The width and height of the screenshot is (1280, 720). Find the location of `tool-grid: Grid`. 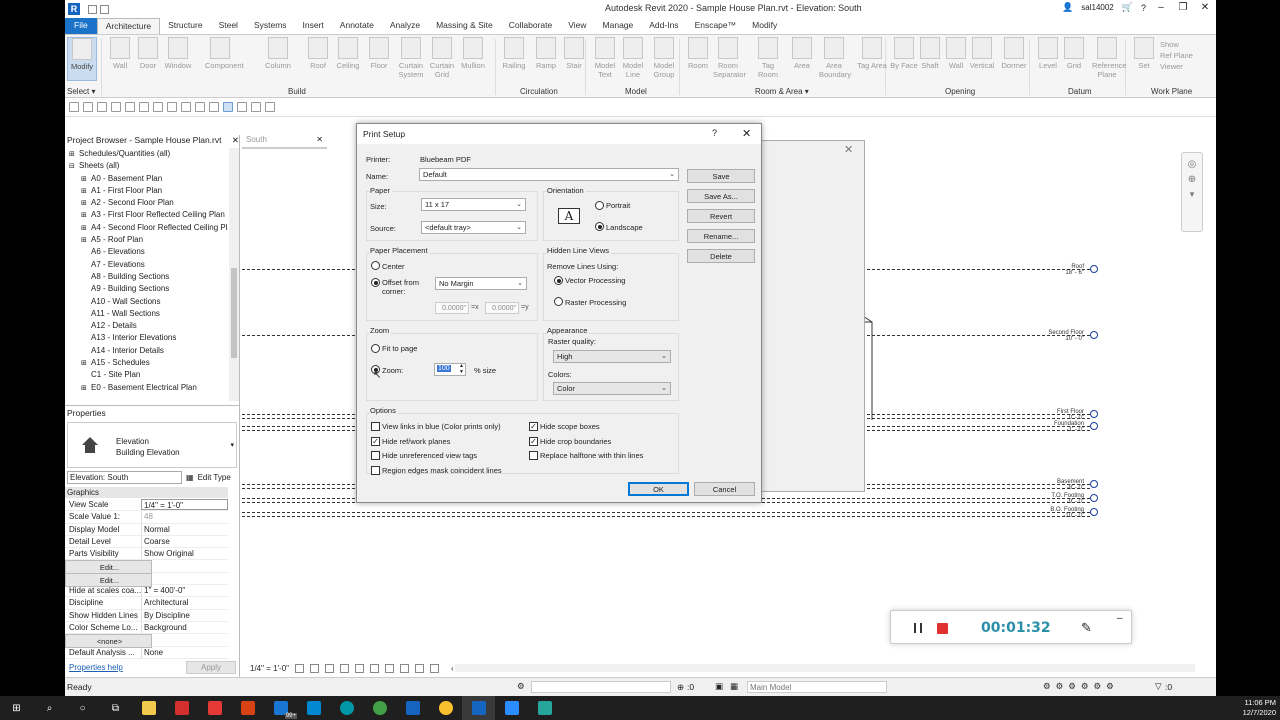

tool-grid: Grid is located at coordinates (1074, 53).